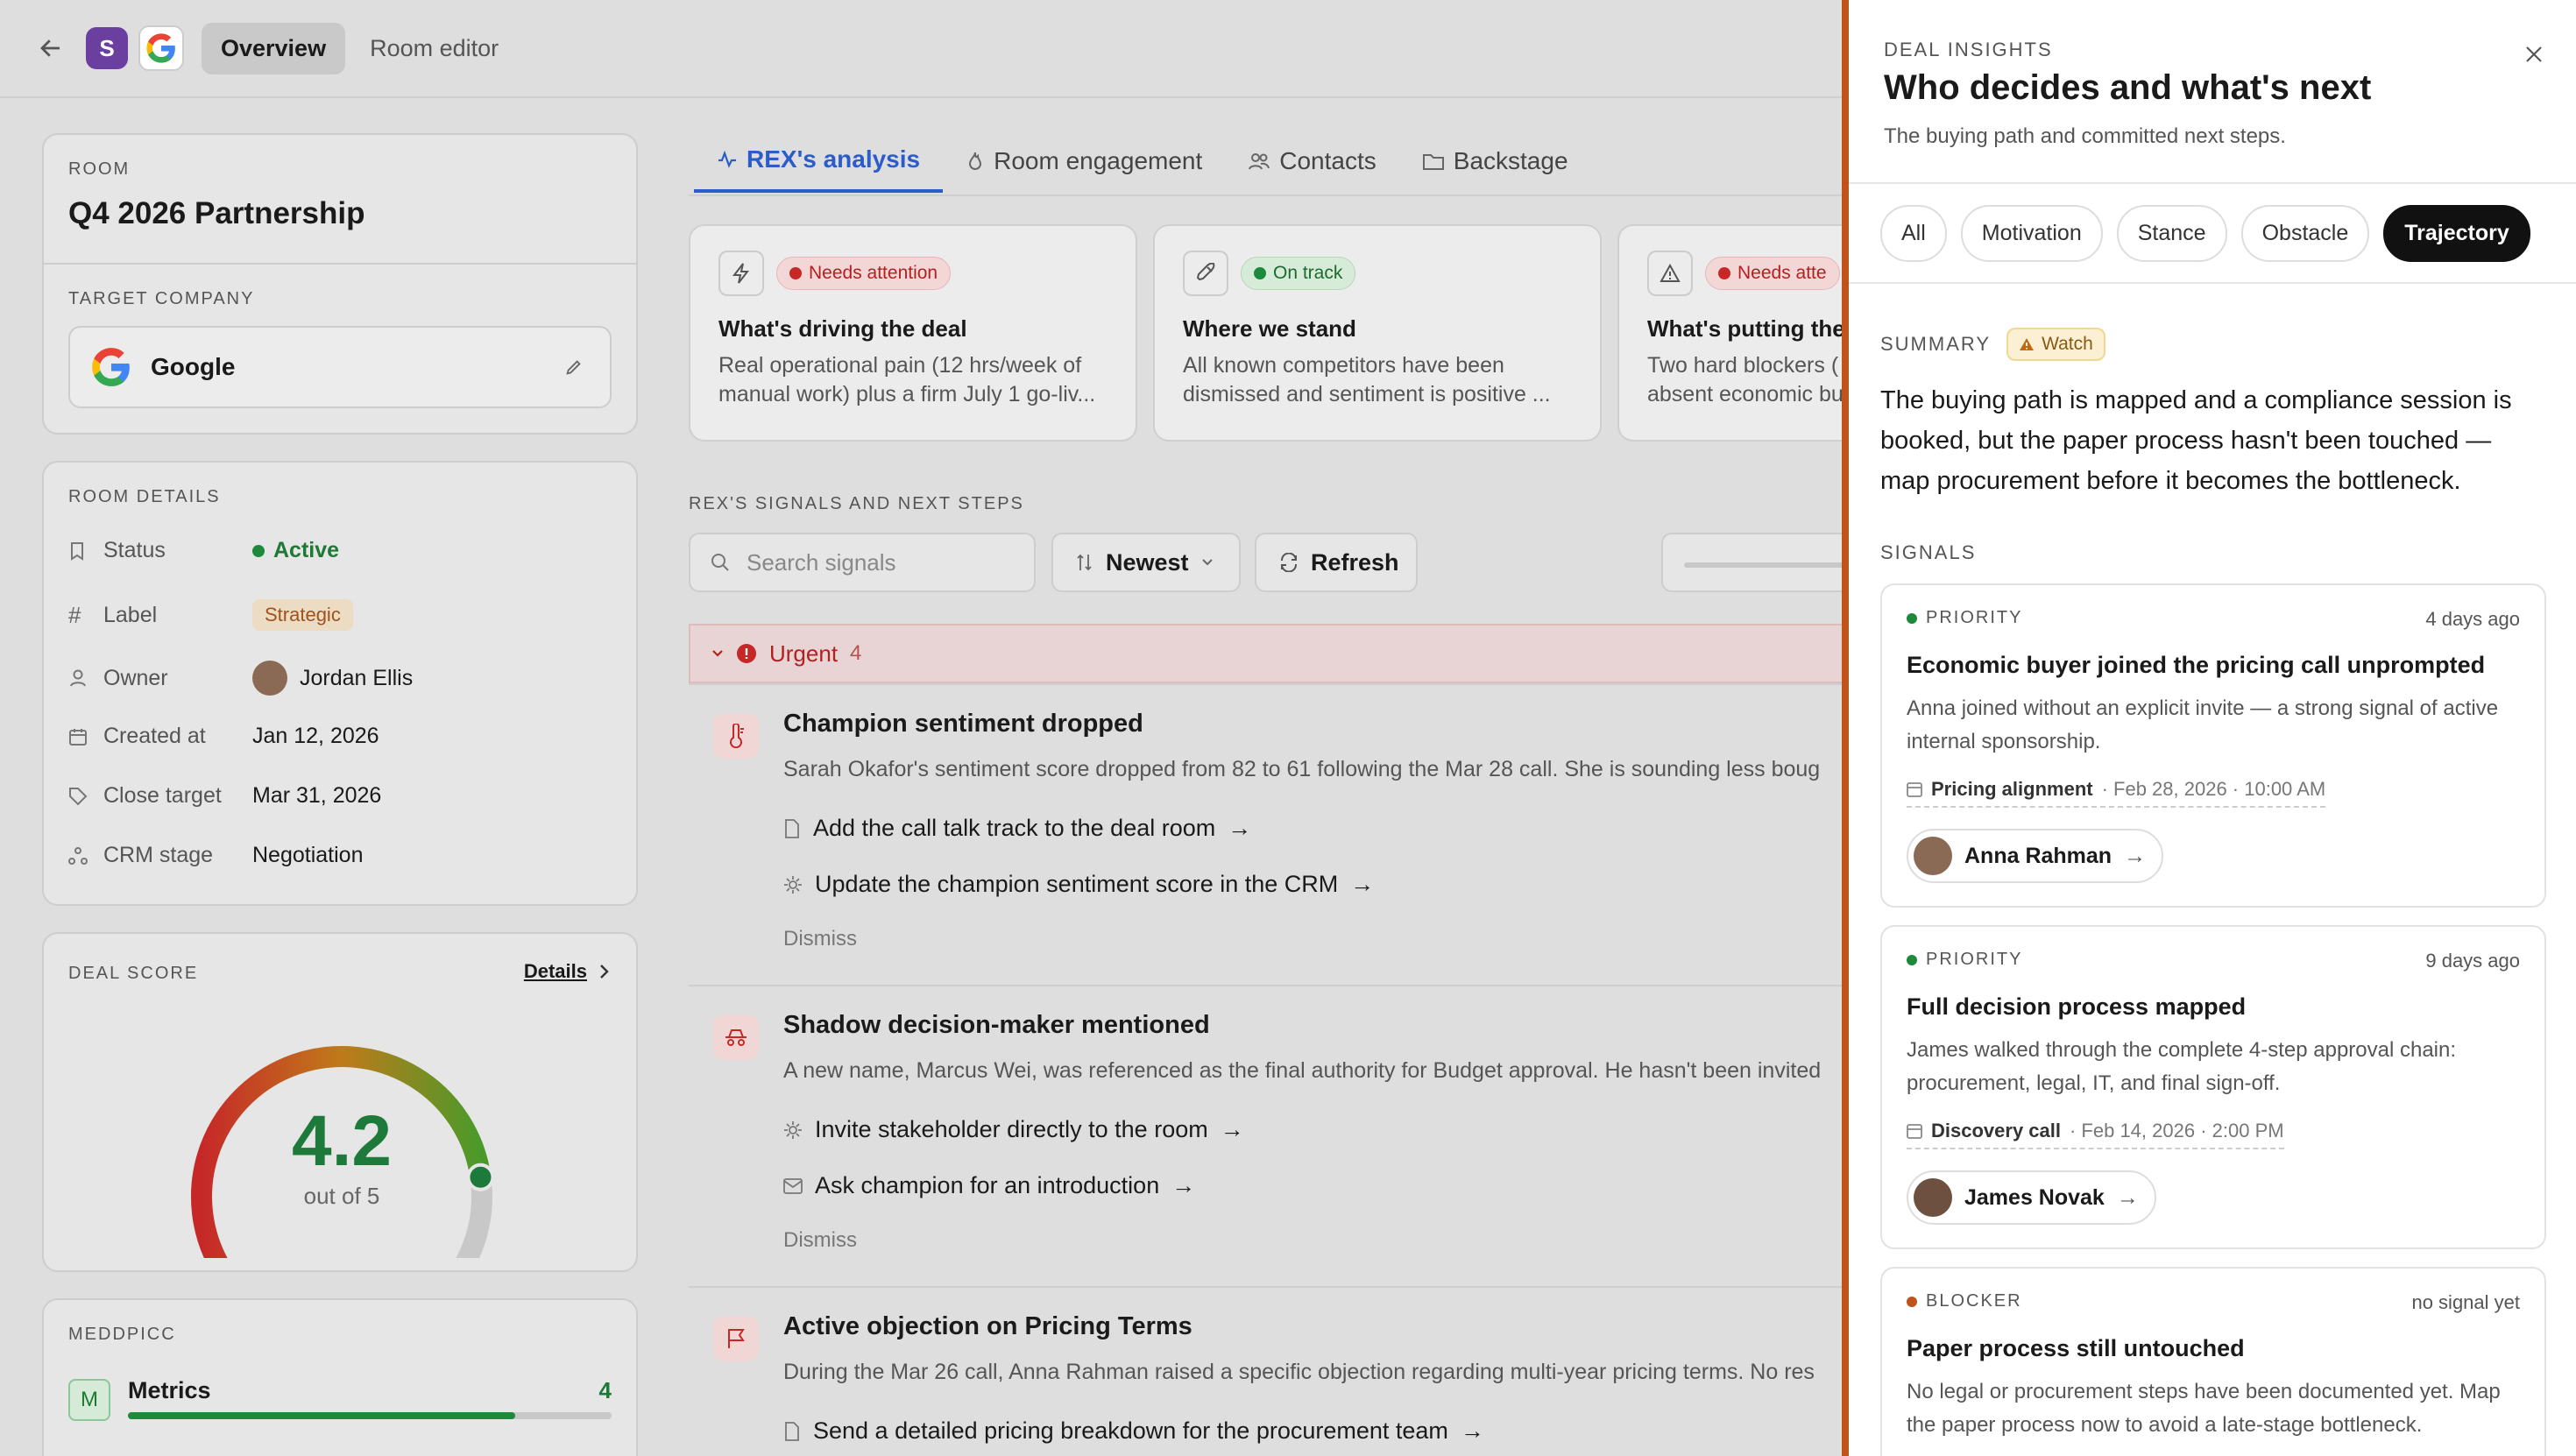 The height and width of the screenshot is (1456, 2576). I want to click on person-chip: James Novak →, so click(2031, 1197).